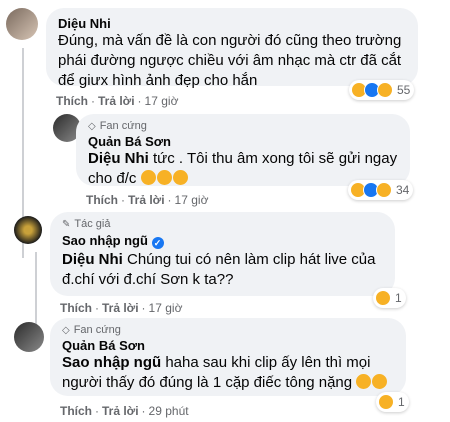 This screenshot has width=450, height=422. Describe the element at coordinates (386, 402) in the screenshot. I see `haha-icon` at that location.